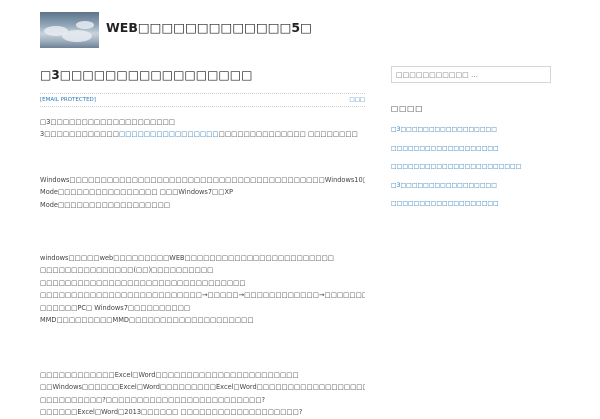 This screenshot has height=419, width=600. I want to click on recent-posts-title: □□□□, so click(407, 108).